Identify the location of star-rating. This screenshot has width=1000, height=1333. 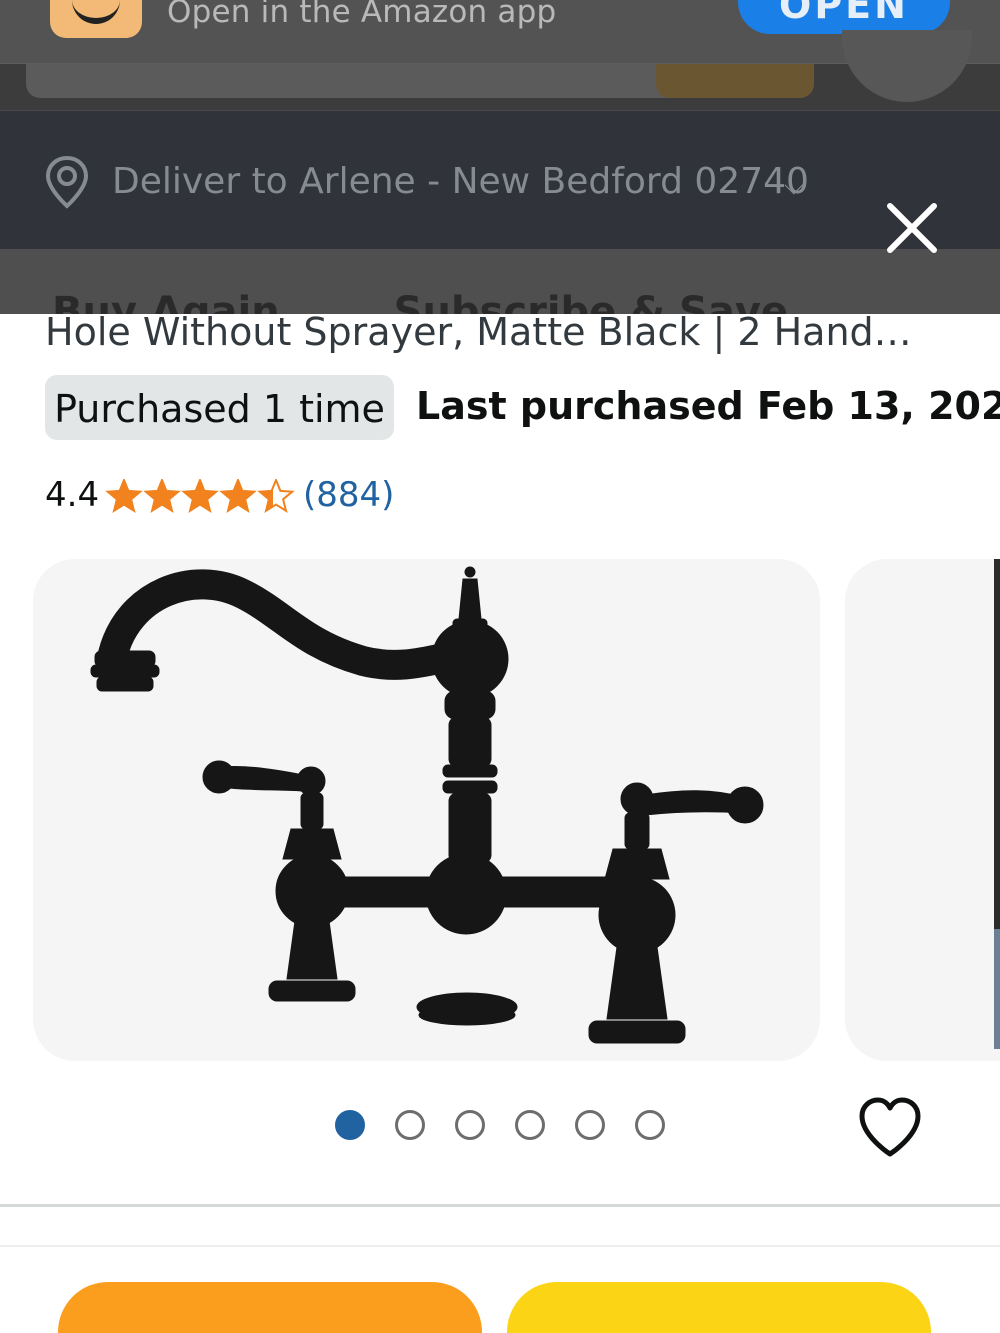
(200, 496).